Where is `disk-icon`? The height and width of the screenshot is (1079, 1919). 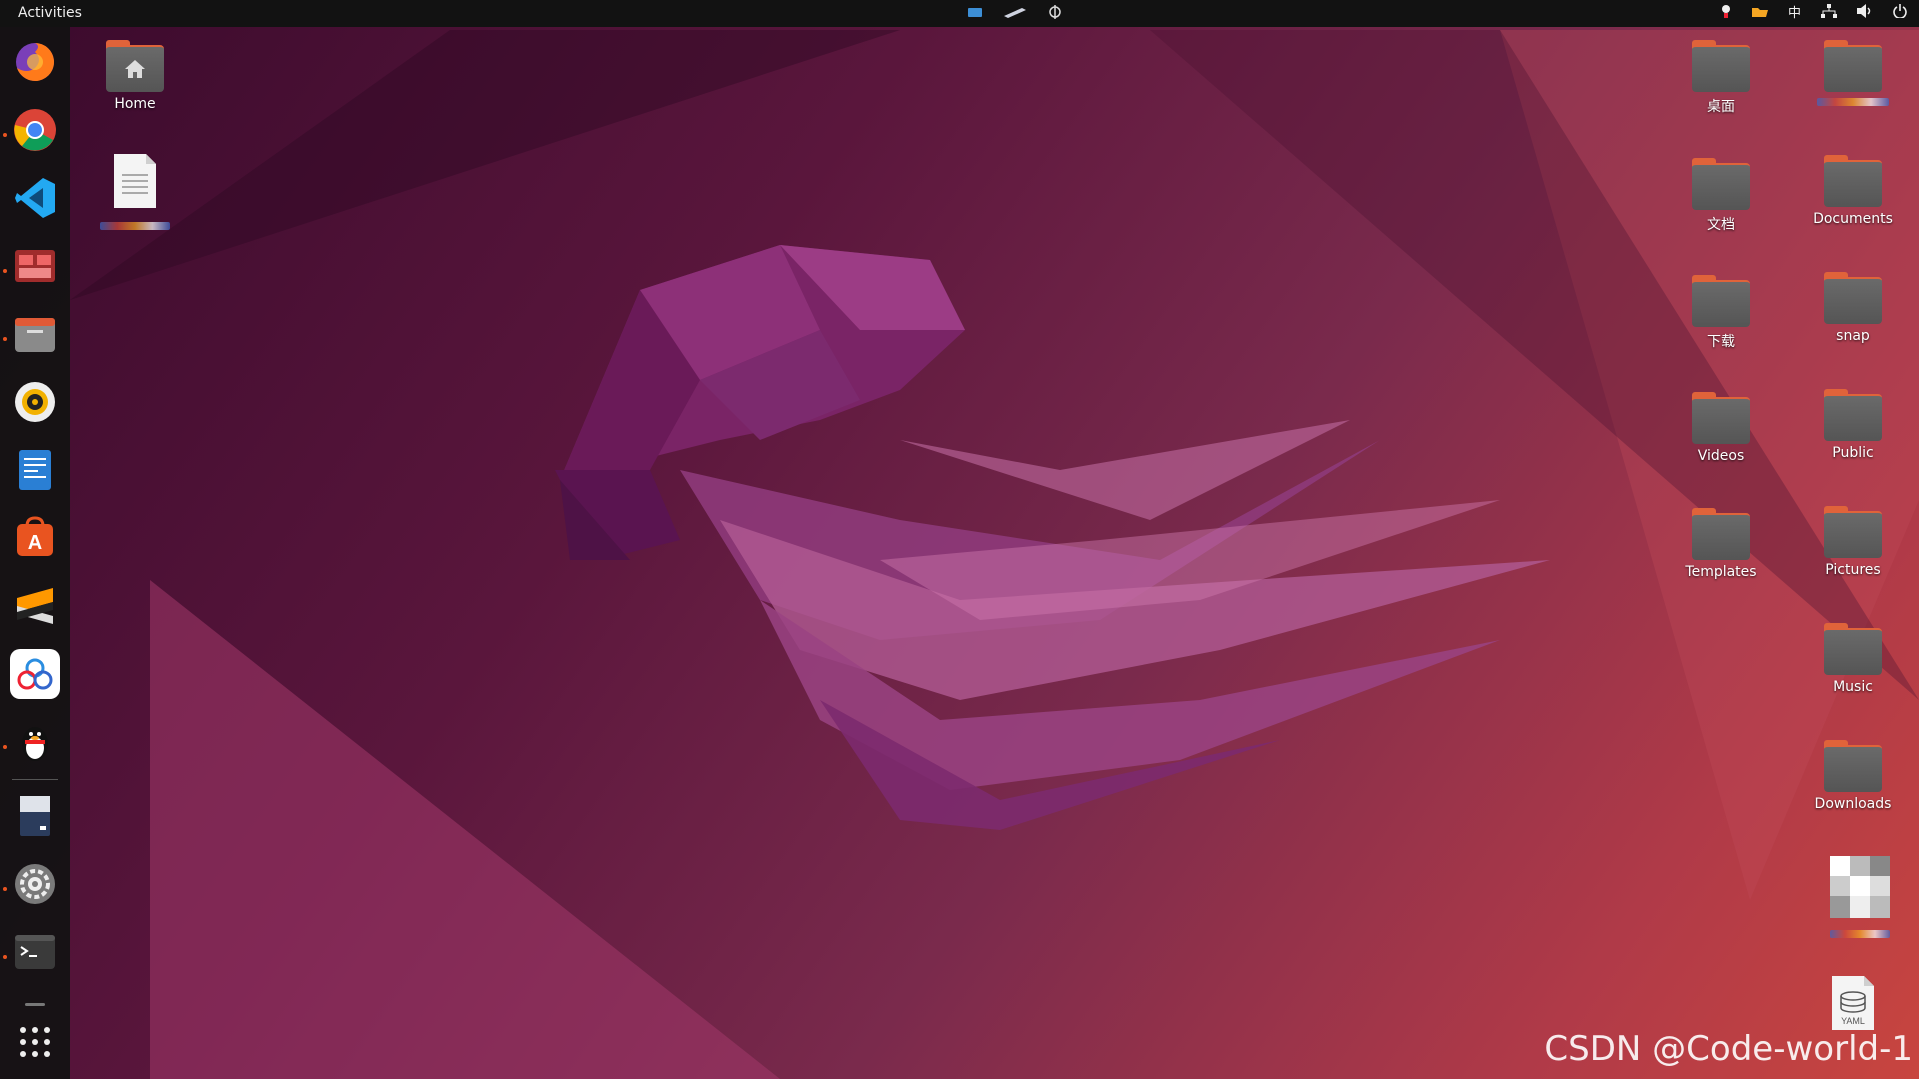
disk-icon is located at coordinates (35, 816).